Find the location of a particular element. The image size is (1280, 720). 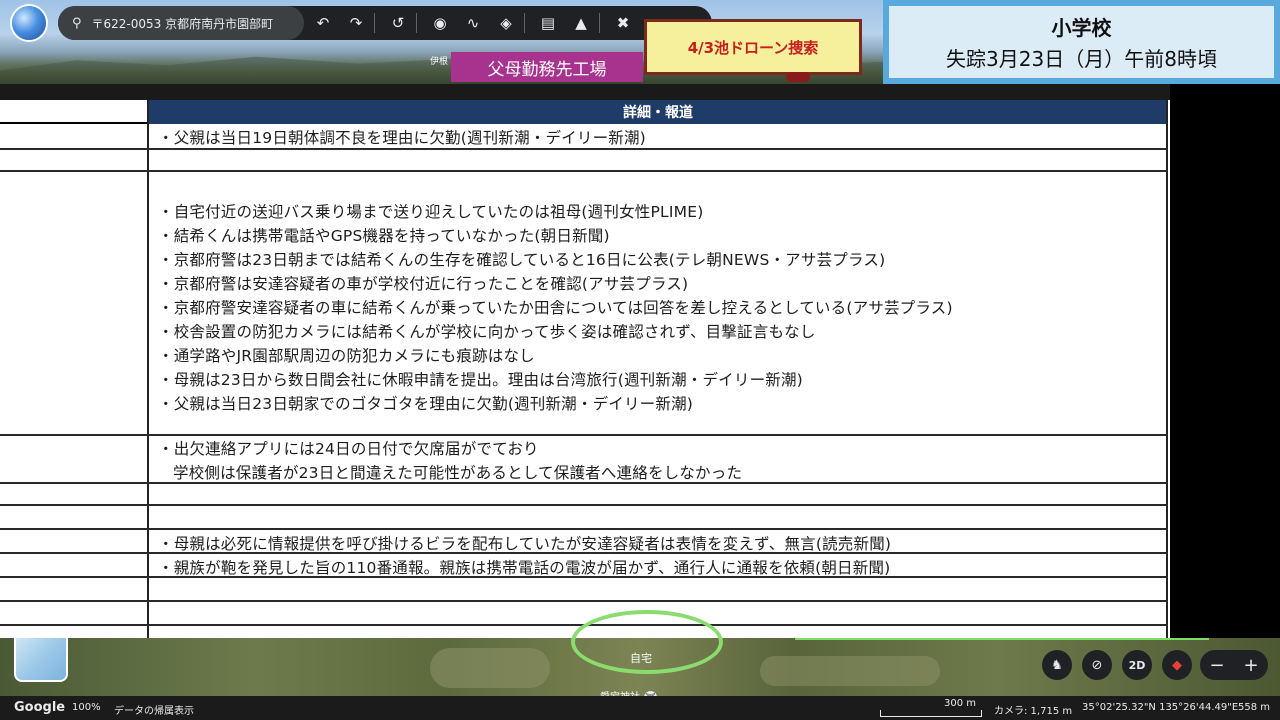

google-logo: Google is located at coordinates (40, 707).